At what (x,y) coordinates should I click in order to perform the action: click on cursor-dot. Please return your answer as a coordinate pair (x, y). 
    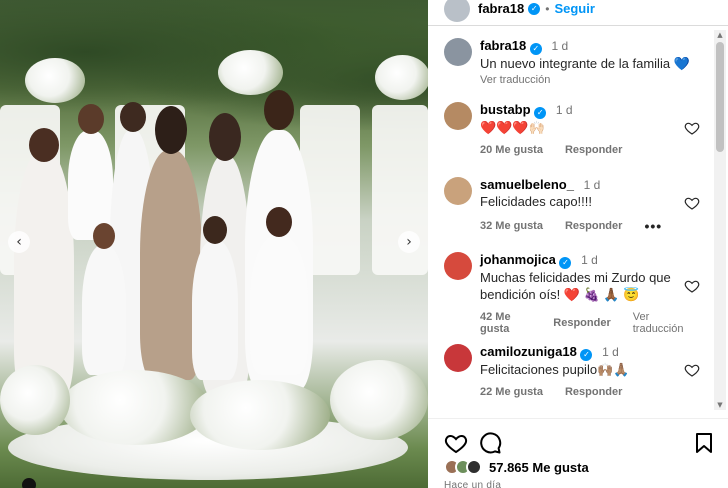
    Looking at the image, I should click on (29, 483).